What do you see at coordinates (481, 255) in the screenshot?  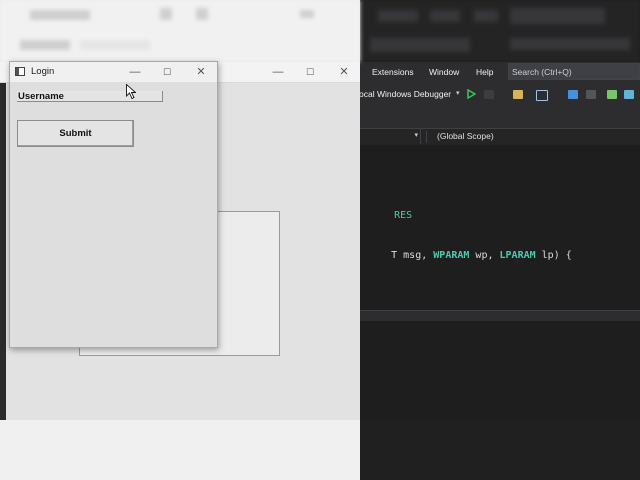 I see `code-line-signature: T msg, WPARAM wp, LPARAM lp) {` at bounding box center [481, 255].